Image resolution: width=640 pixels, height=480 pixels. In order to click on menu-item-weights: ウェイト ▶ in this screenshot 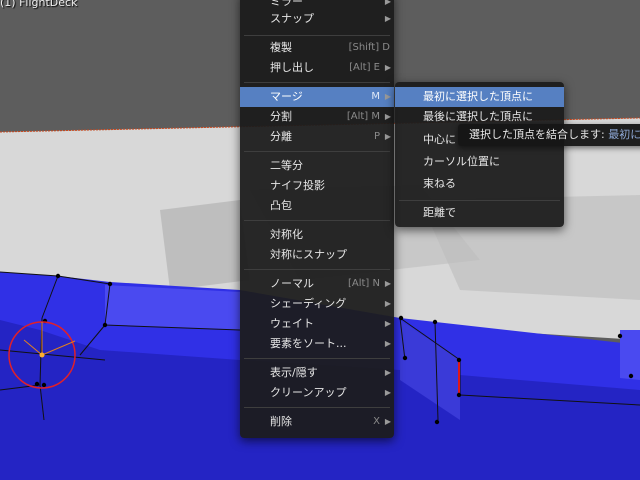, I will do `click(317, 324)`.